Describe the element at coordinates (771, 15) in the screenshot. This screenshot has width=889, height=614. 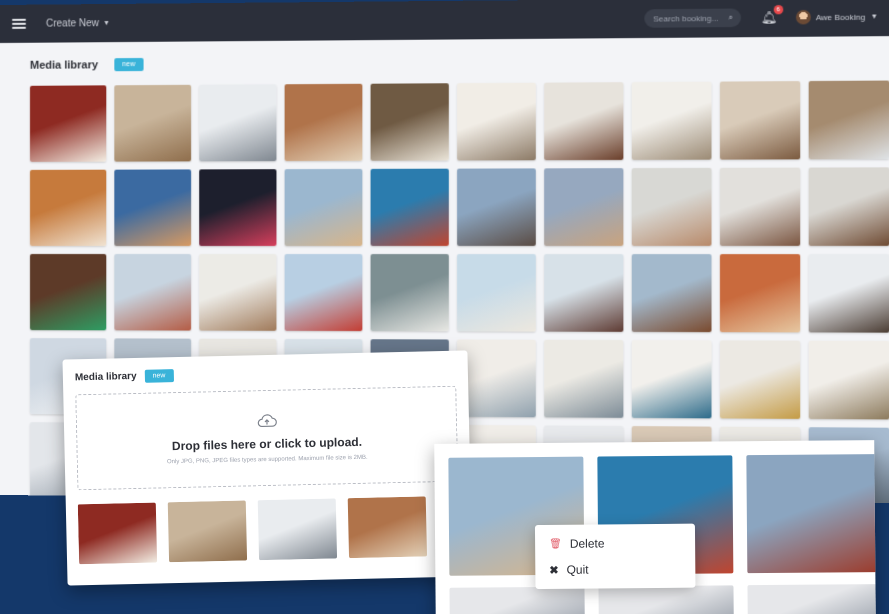
I see `bell-icon: 🔔︎ 6` at that location.